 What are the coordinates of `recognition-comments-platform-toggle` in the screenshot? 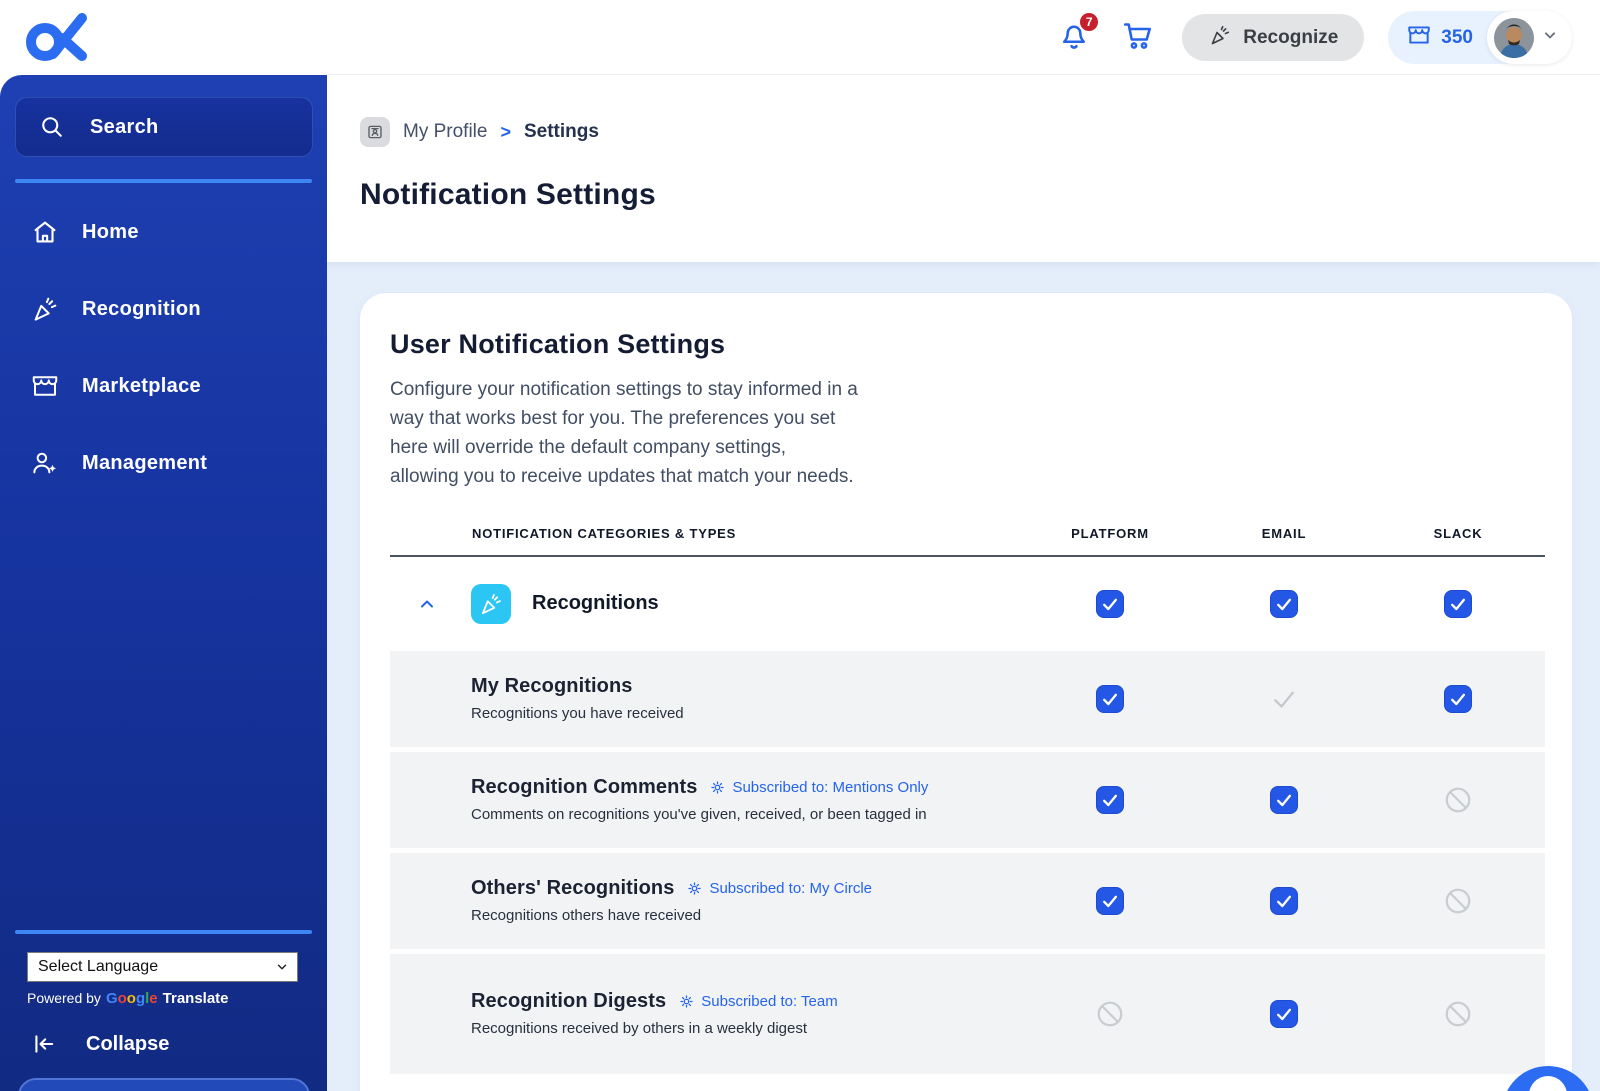 It's located at (1110, 799).